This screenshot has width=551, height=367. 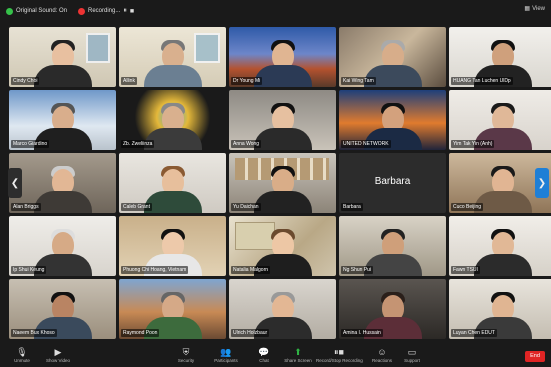 I want to click on participant-name: Fawn TSUI, so click(x=465, y=270).